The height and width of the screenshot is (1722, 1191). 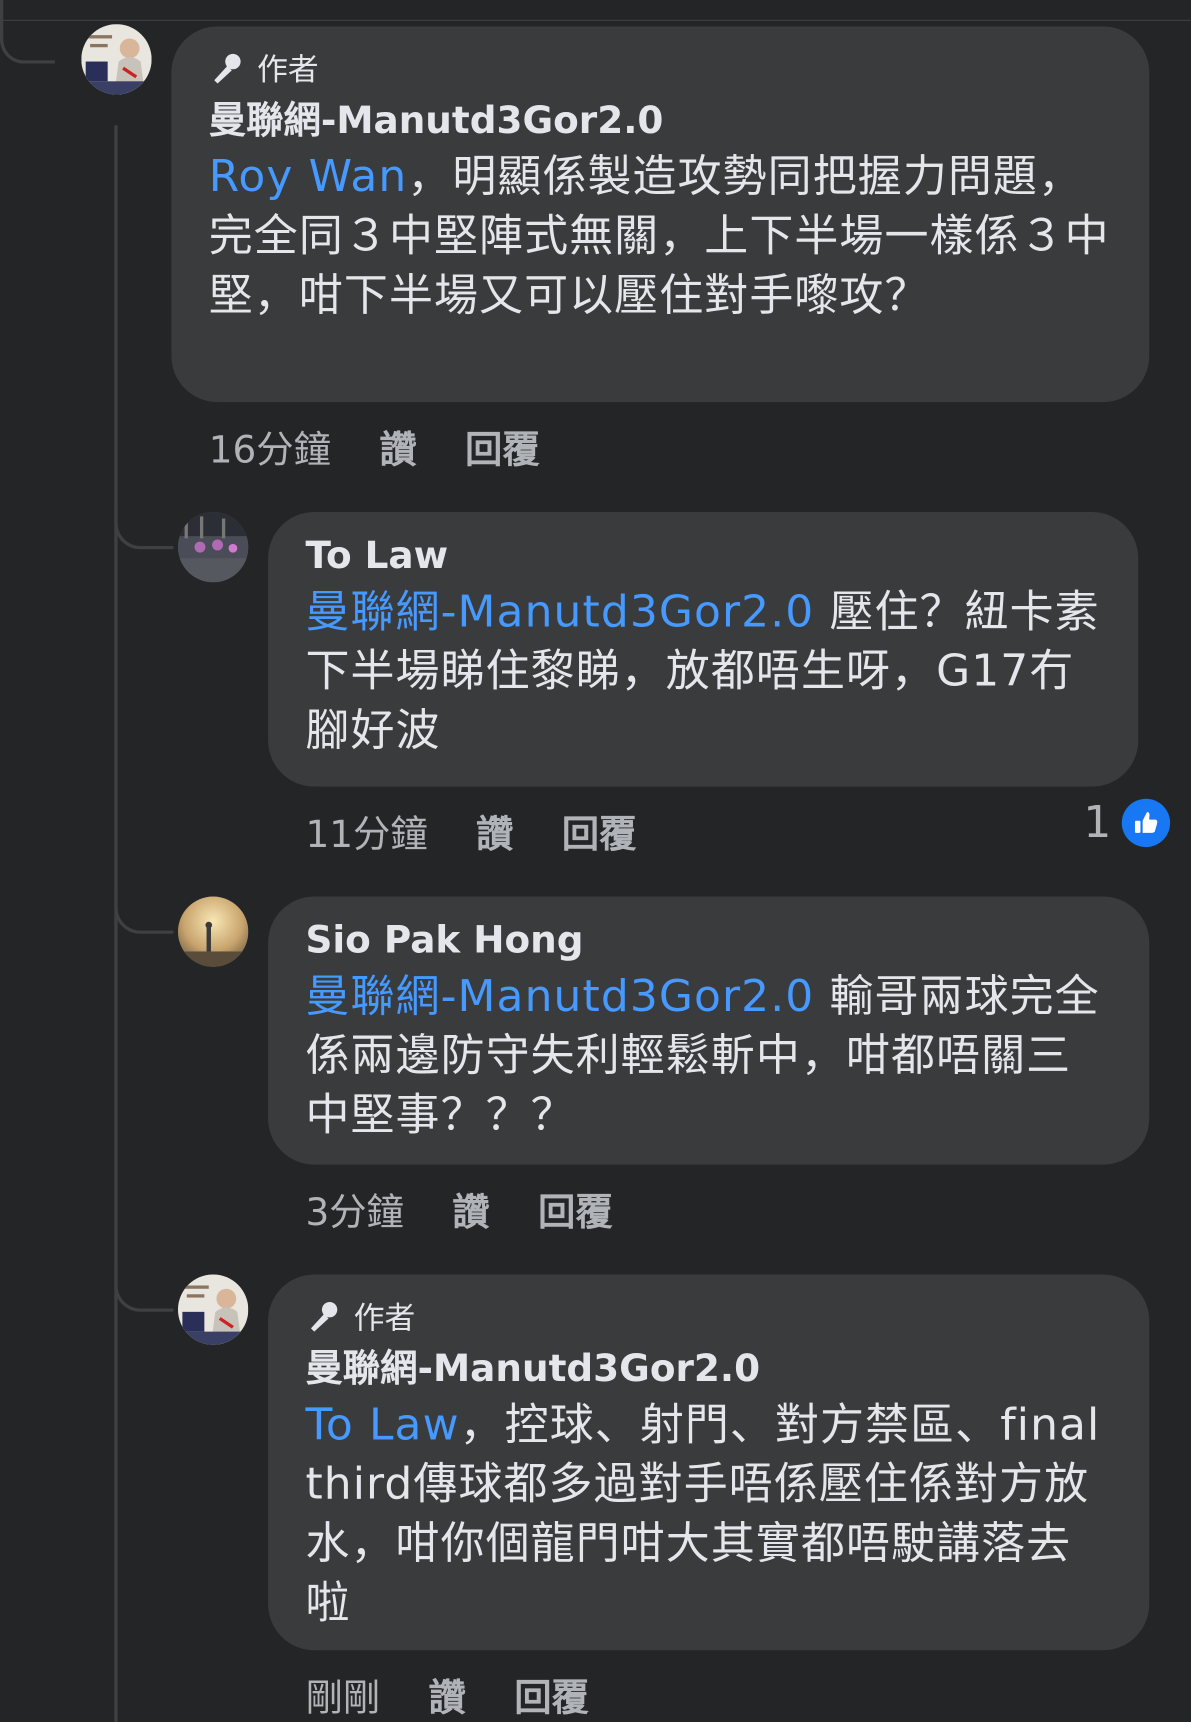 What do you see at coordinates (702, 556) in the screenshot?
I see `commenter-name: To Law` at bounding box center [702, 556].